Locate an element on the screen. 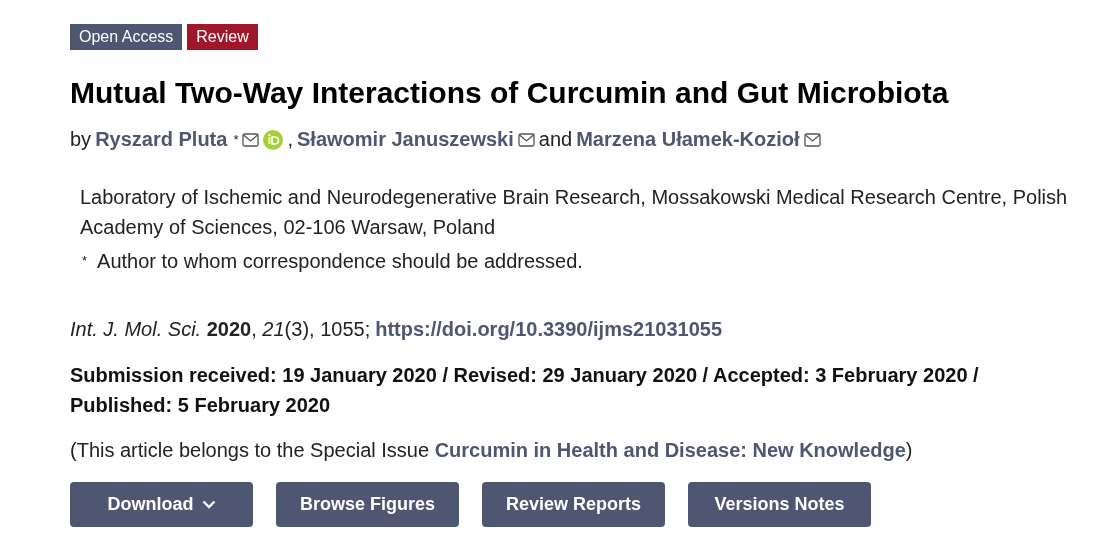 The image size is (1108, 550). download-dropdown-button: Download is located at coordinates (161, 504).